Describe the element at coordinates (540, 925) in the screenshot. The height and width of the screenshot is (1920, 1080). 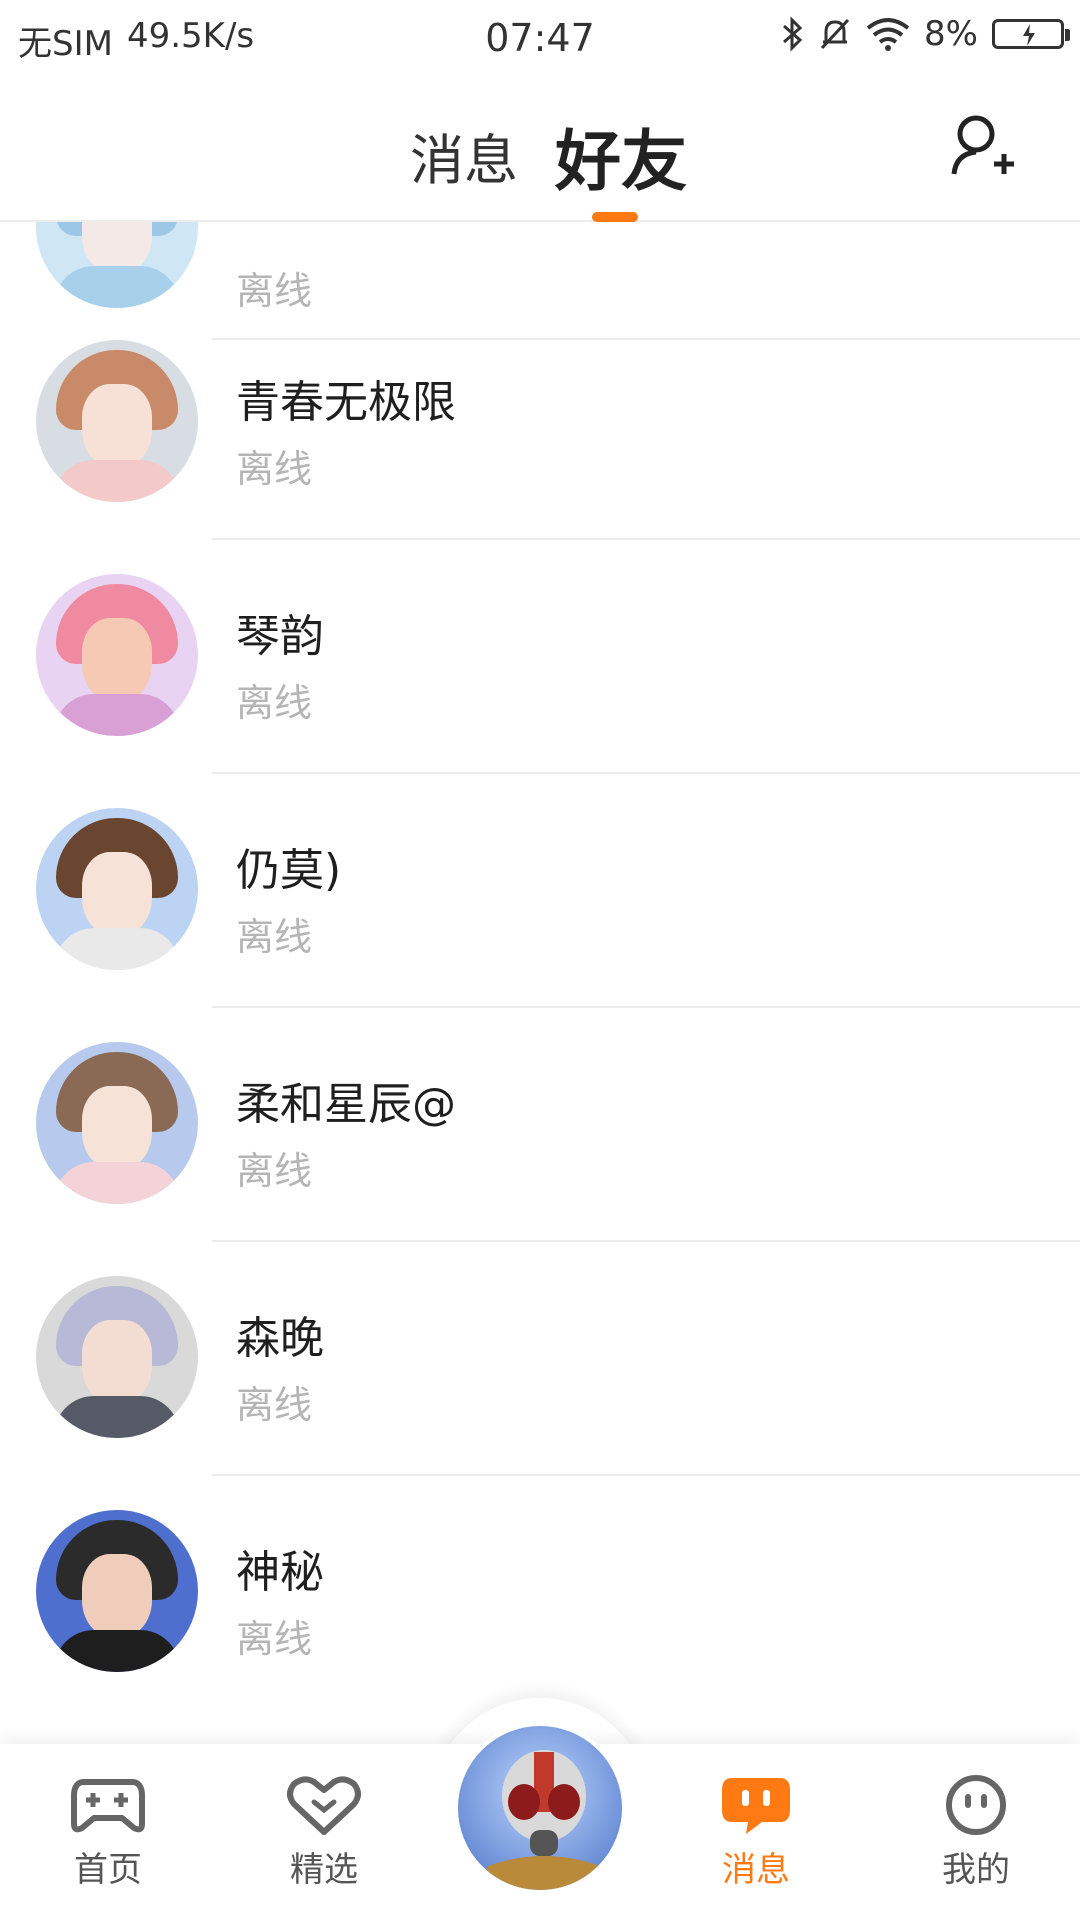
I see `friend-row: 仍莫) 离线` at that location.